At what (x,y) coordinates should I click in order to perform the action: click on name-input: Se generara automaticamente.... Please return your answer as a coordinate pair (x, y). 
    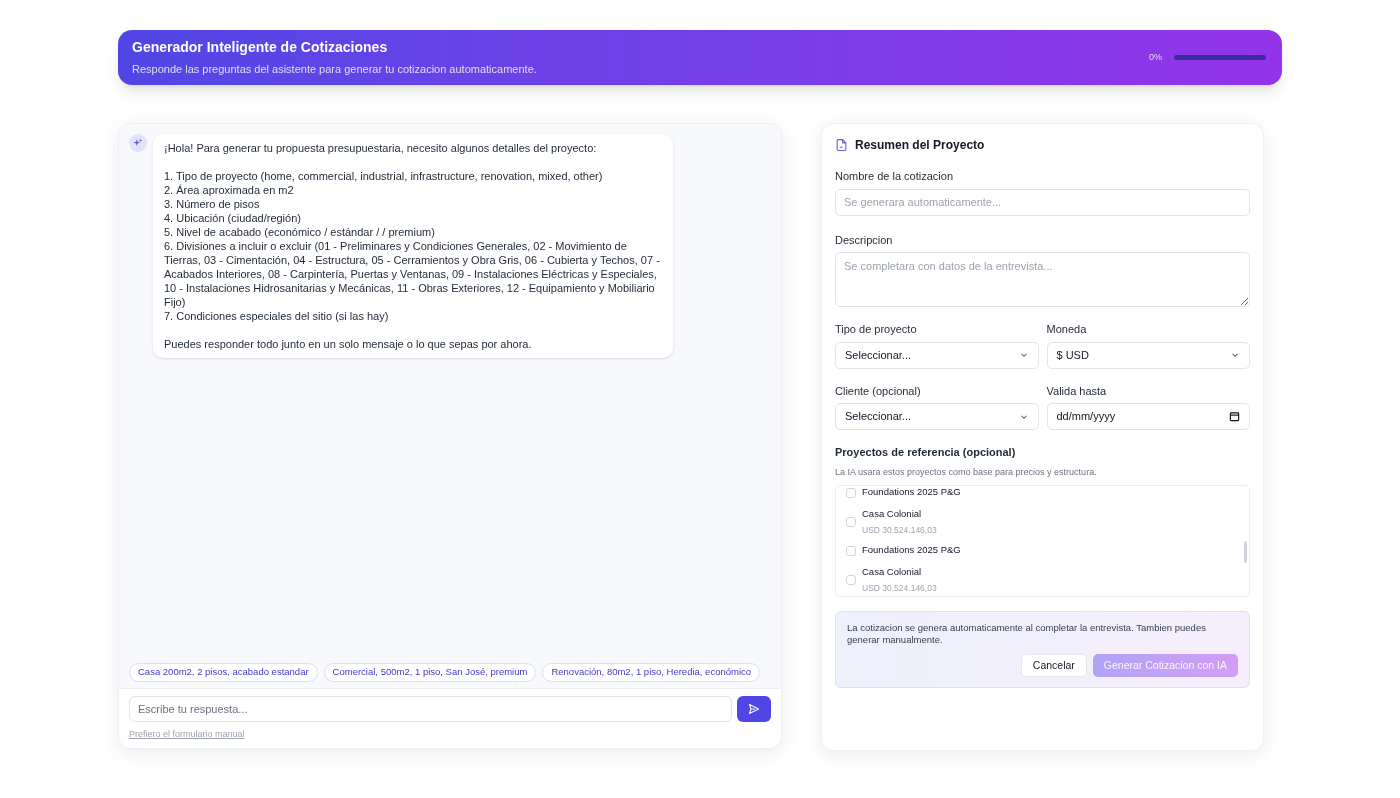
    Looking at the image, I should click on (1042, 202).